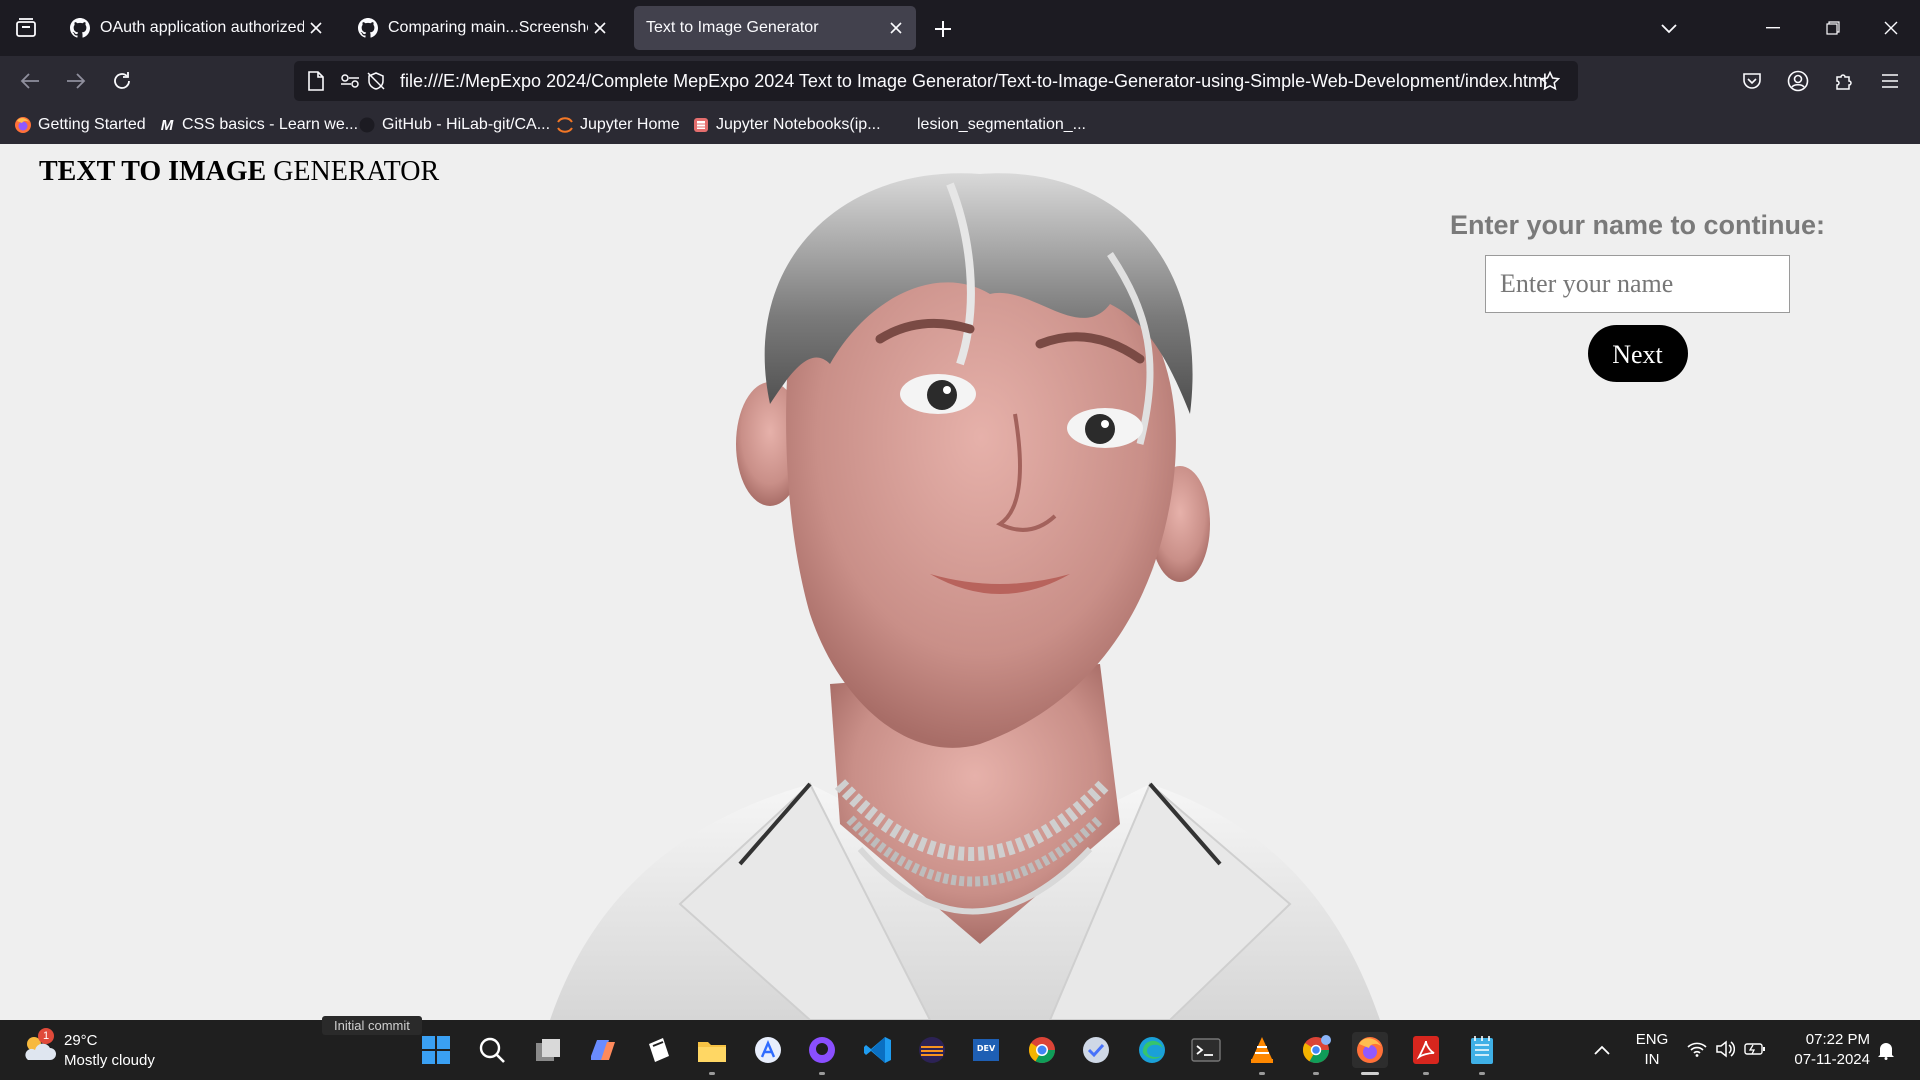 The image size is (1920, 1080). Describe the element at coordinates (1602, 1050) in the screenshot. I see `show-hidden-icons-button` at that location.